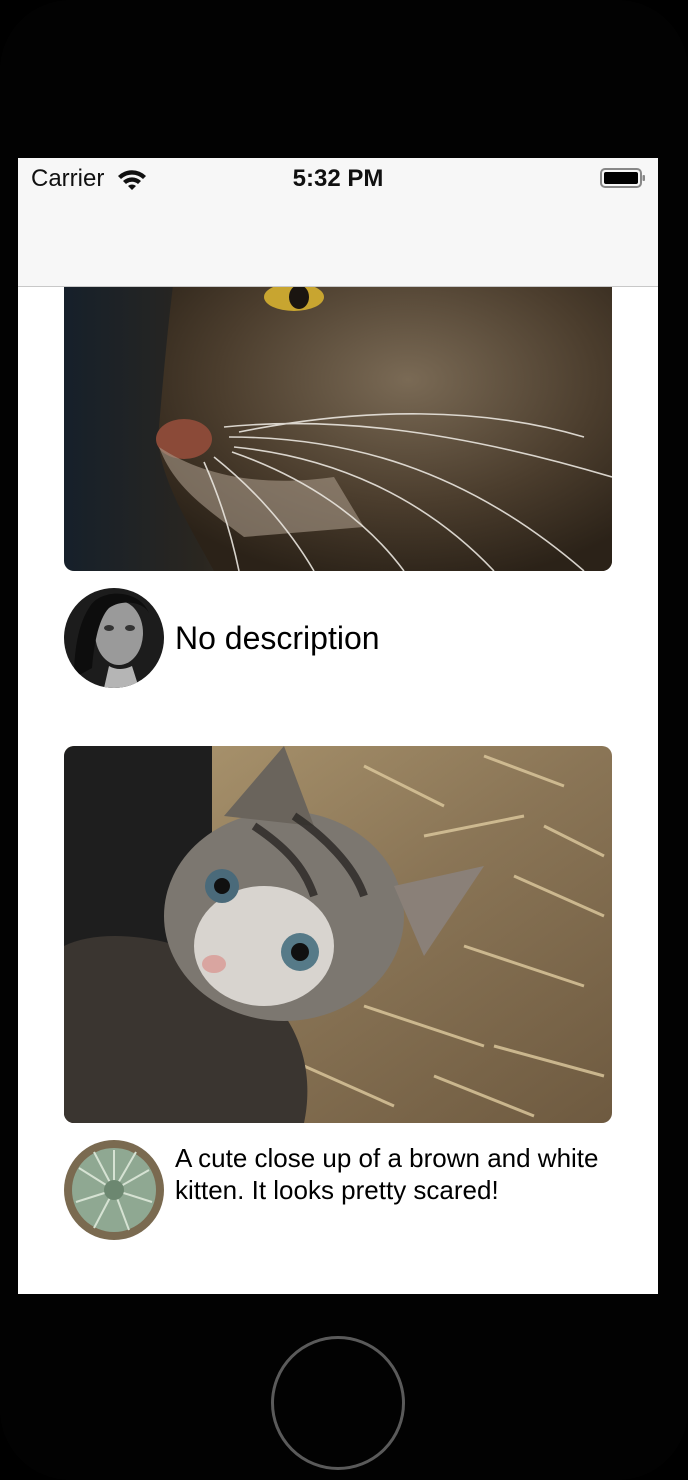 This screenshot has width=688, height=1480. I want to click on status-time: 5:32 PM, so click(338, 178).